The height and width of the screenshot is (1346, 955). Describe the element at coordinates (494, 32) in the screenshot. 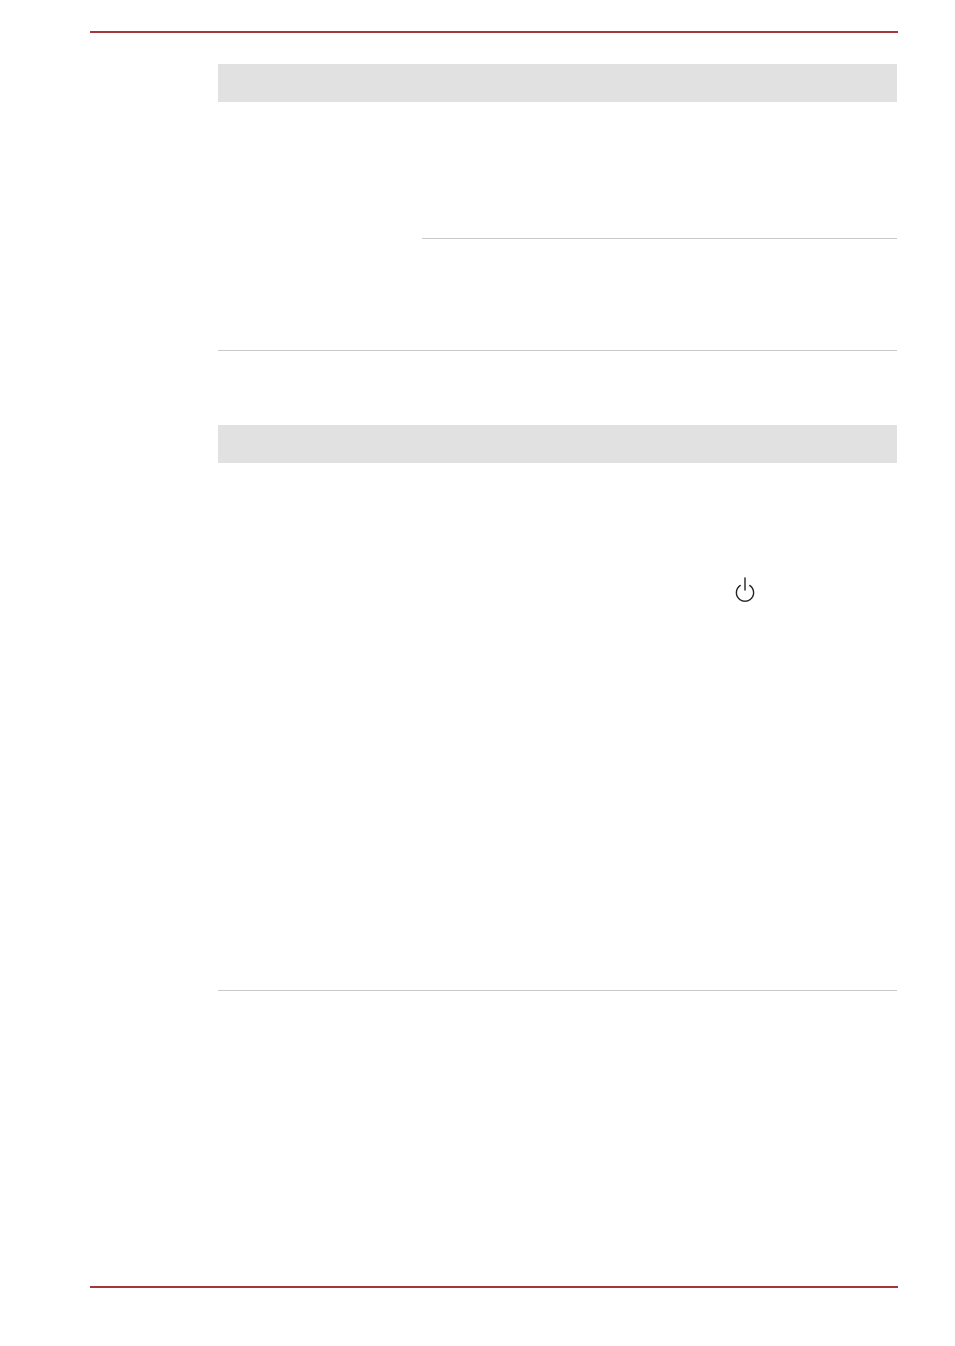

I see `top-rule` at that location.